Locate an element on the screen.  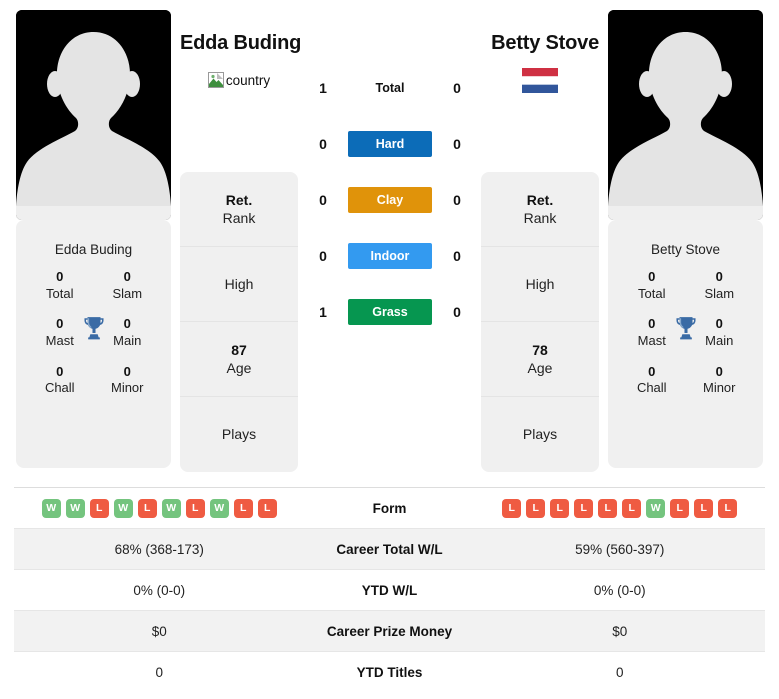
stats-value-right: 0% (0-0) is located at coordinates (619, 590).